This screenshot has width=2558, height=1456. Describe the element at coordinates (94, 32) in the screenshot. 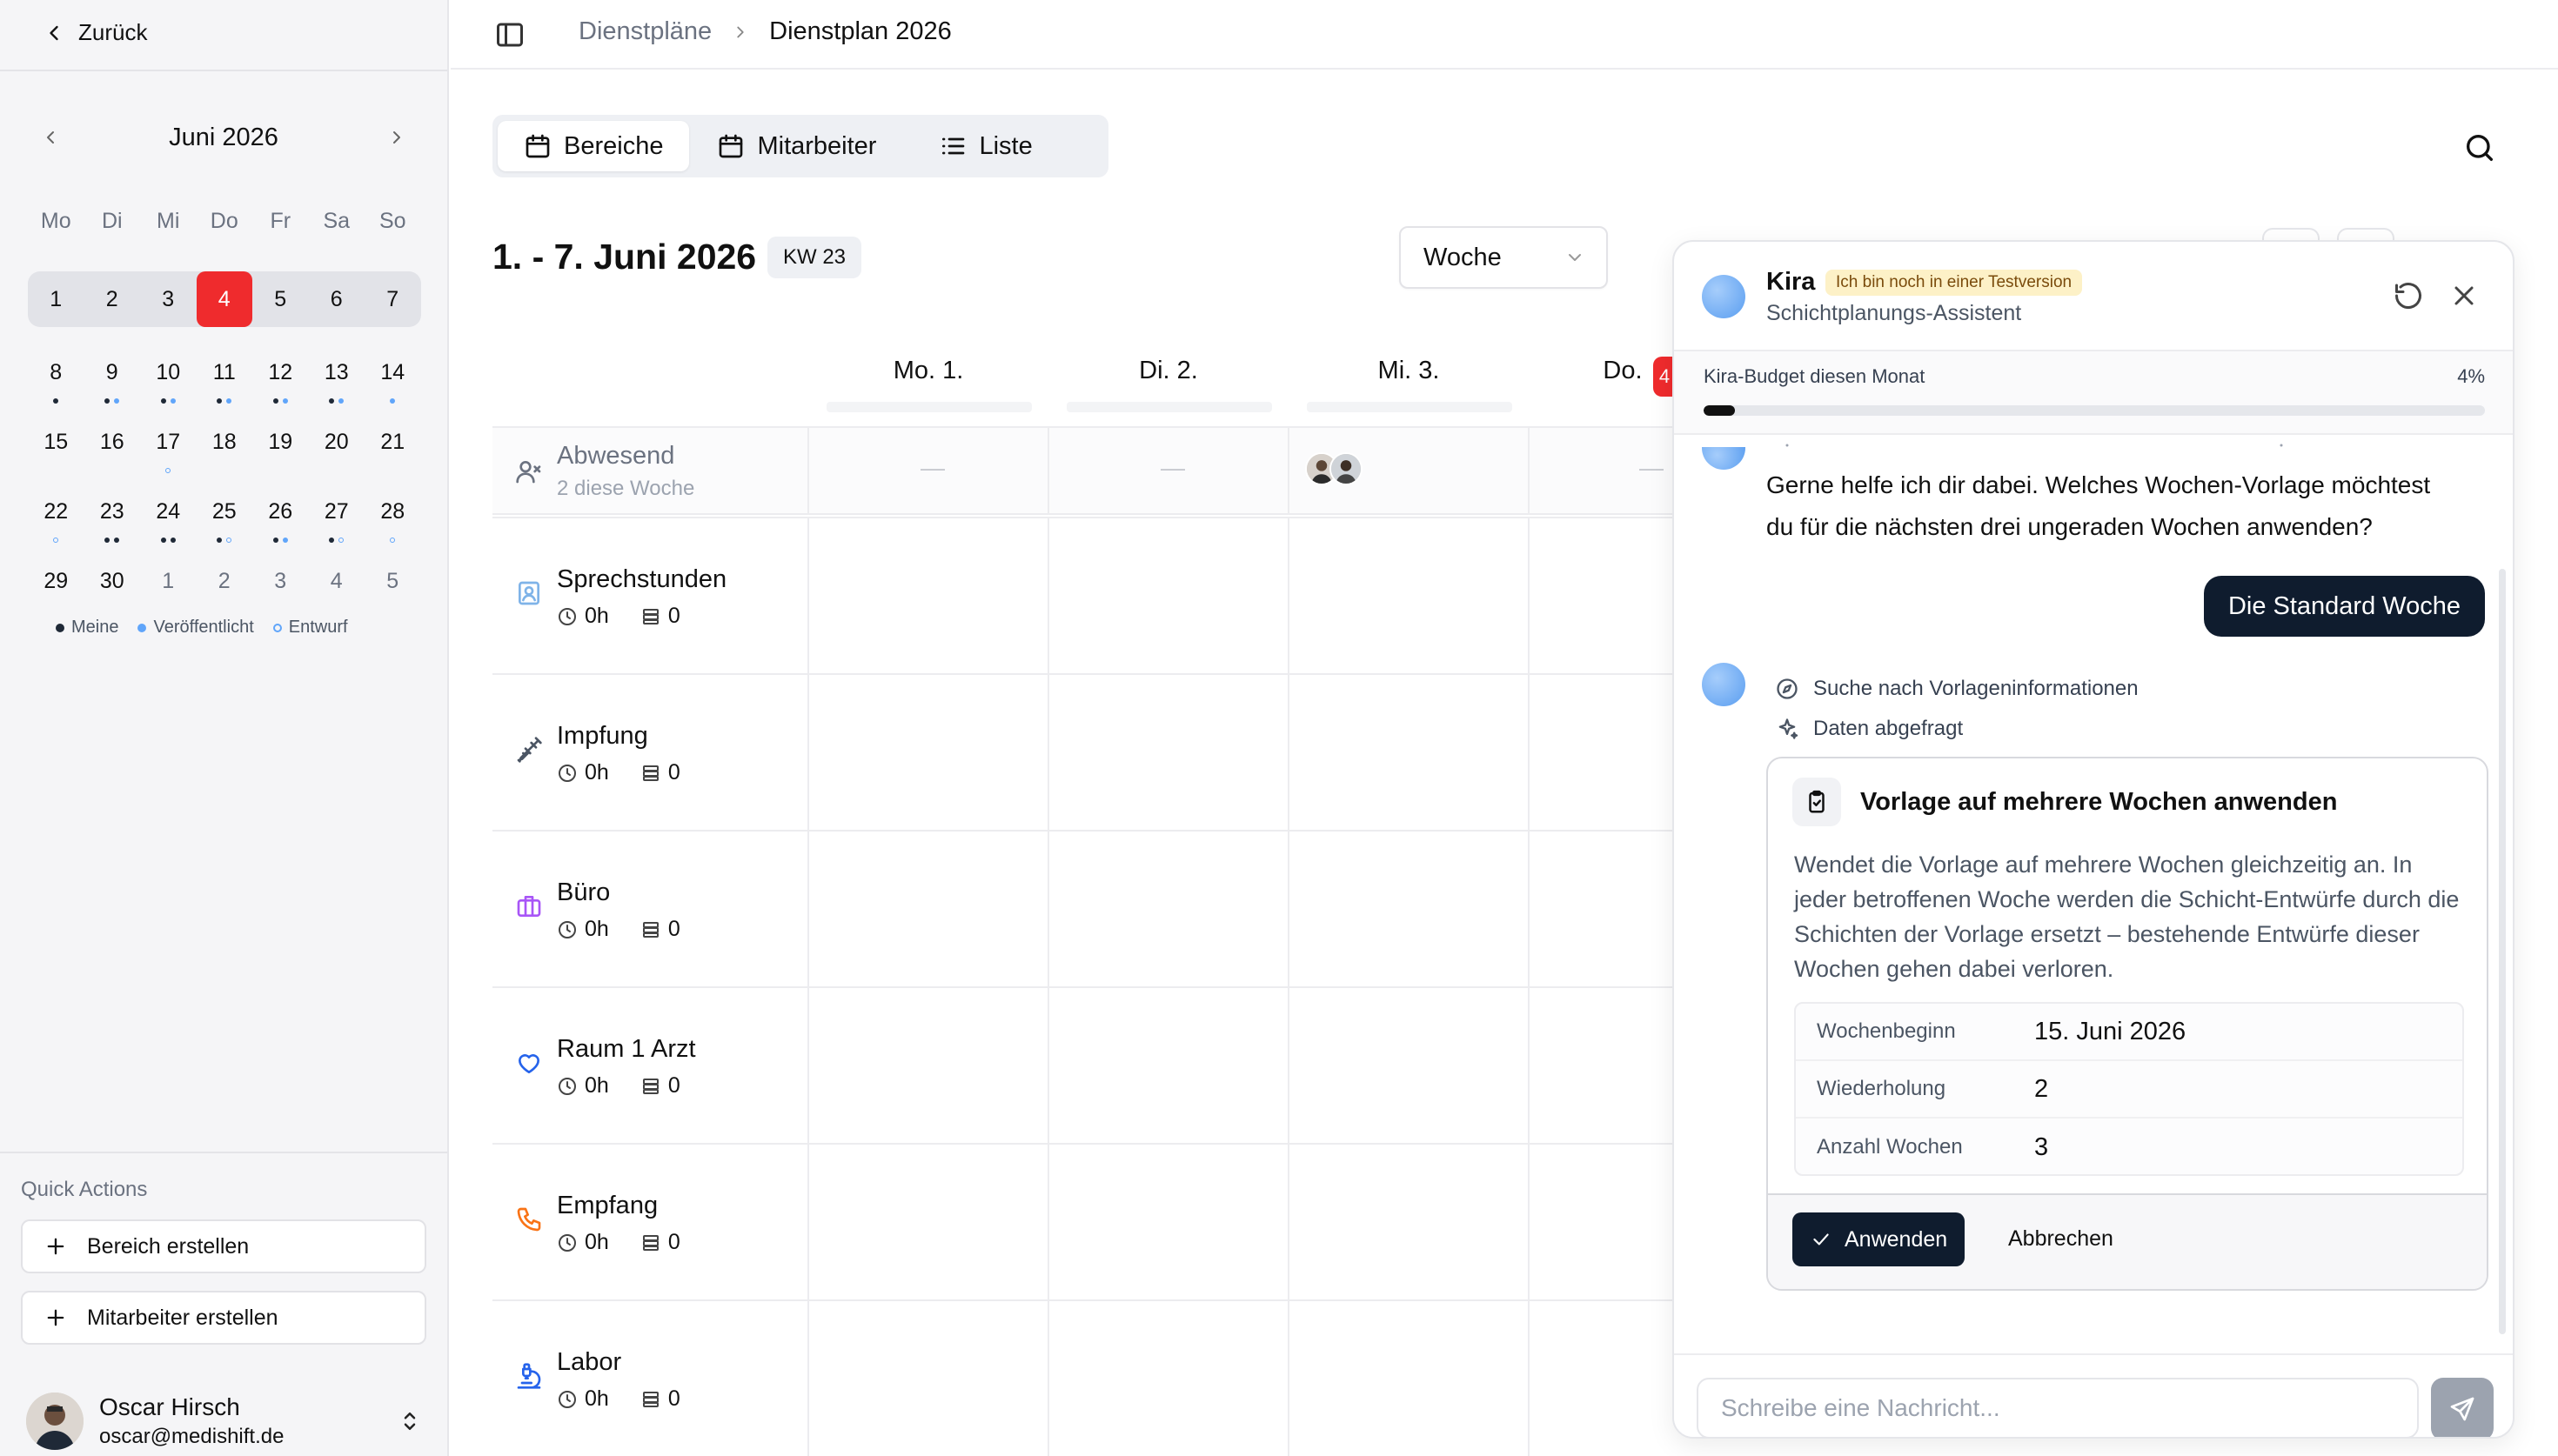

I see `back-button: Zurück` at that location.